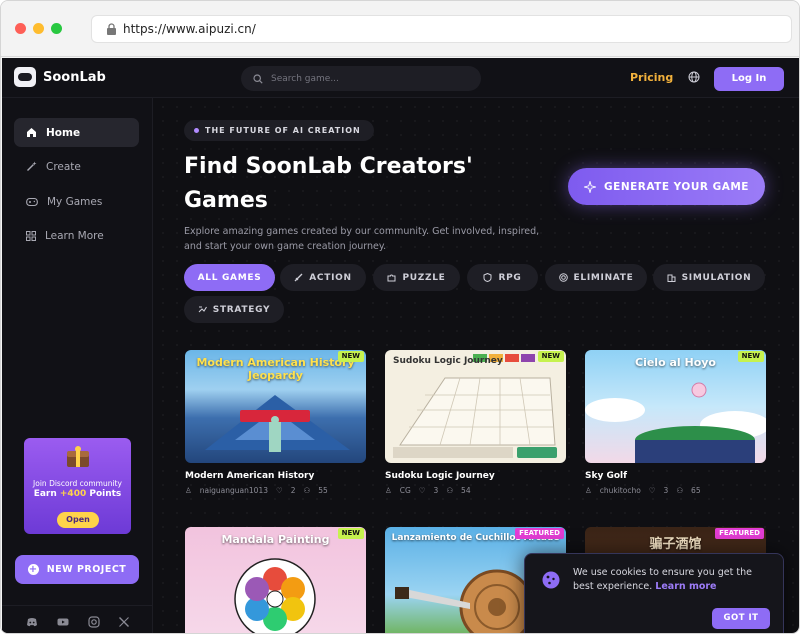 The height and width of the screenshot is (634, 800). I want to click on logo-icon, so click(25, 77).